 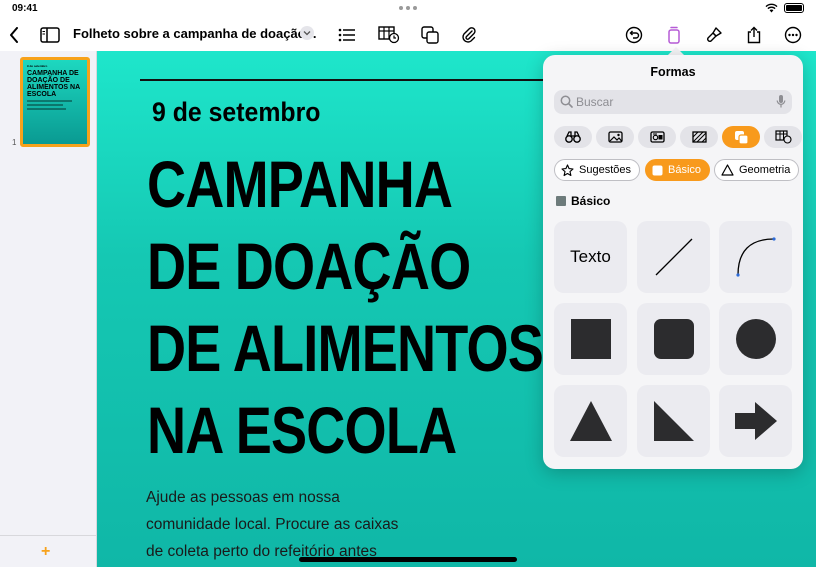 I want to click on page-number: 1, so click(x=14, y=142).